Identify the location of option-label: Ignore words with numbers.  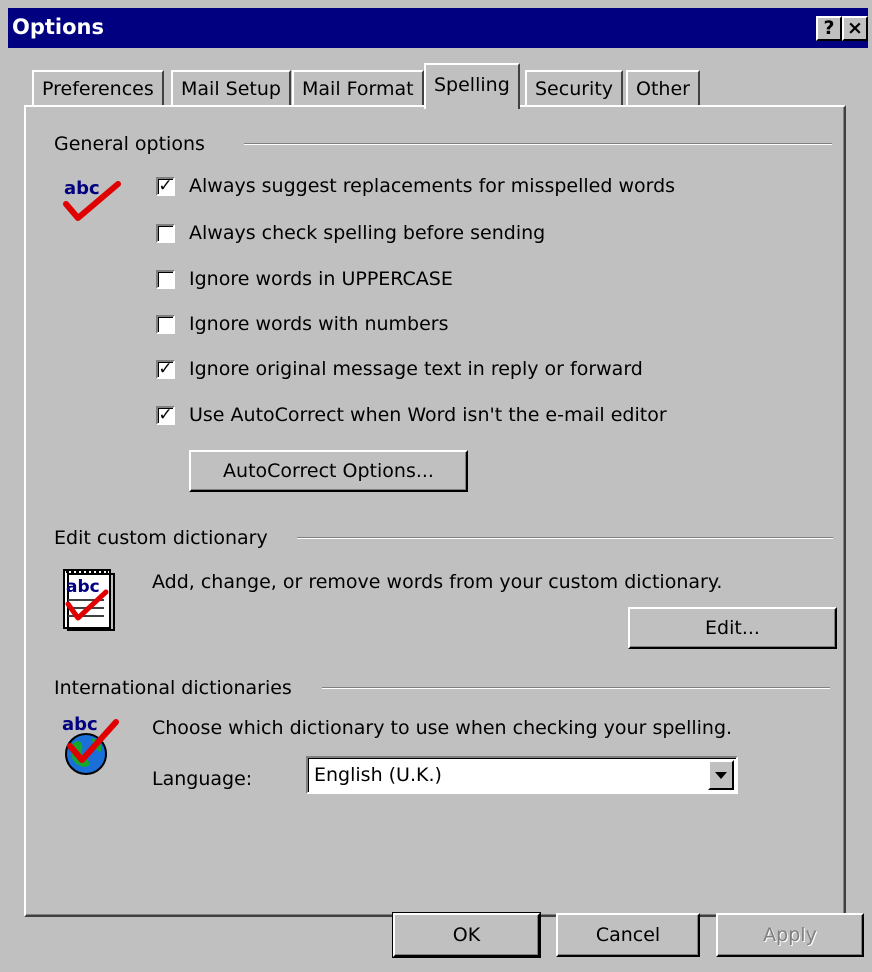
(319, 324).